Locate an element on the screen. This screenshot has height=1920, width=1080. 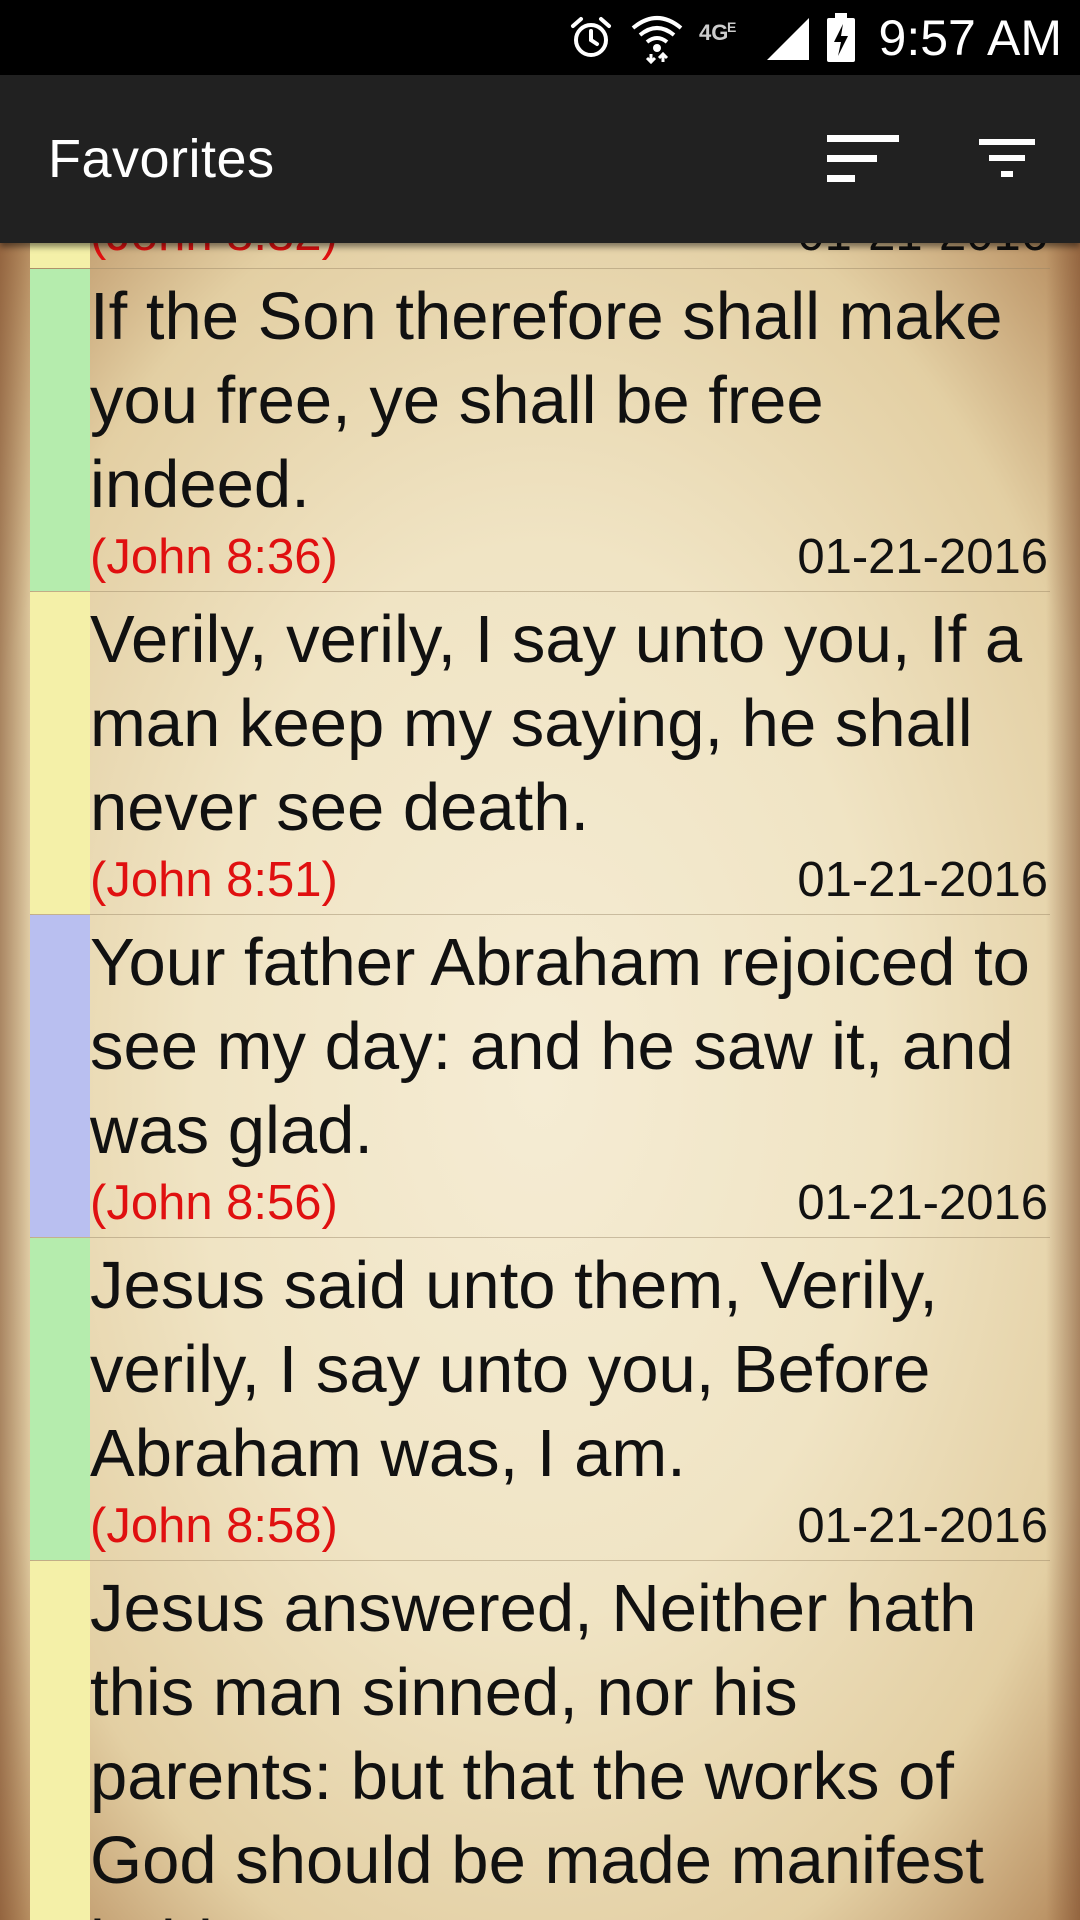
alarm-icon is located at coordinates (591, 38).